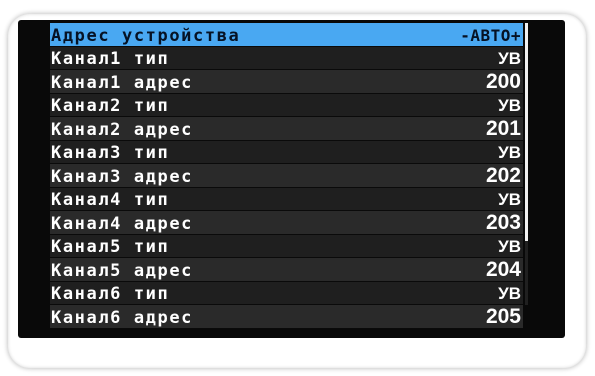 This screenshot has height=376, width=595. What do you see at coordinates (122, 223) in the screenshot?
I see `menu-row-label: Канал4 адрес` at bounding box center [122, 223].